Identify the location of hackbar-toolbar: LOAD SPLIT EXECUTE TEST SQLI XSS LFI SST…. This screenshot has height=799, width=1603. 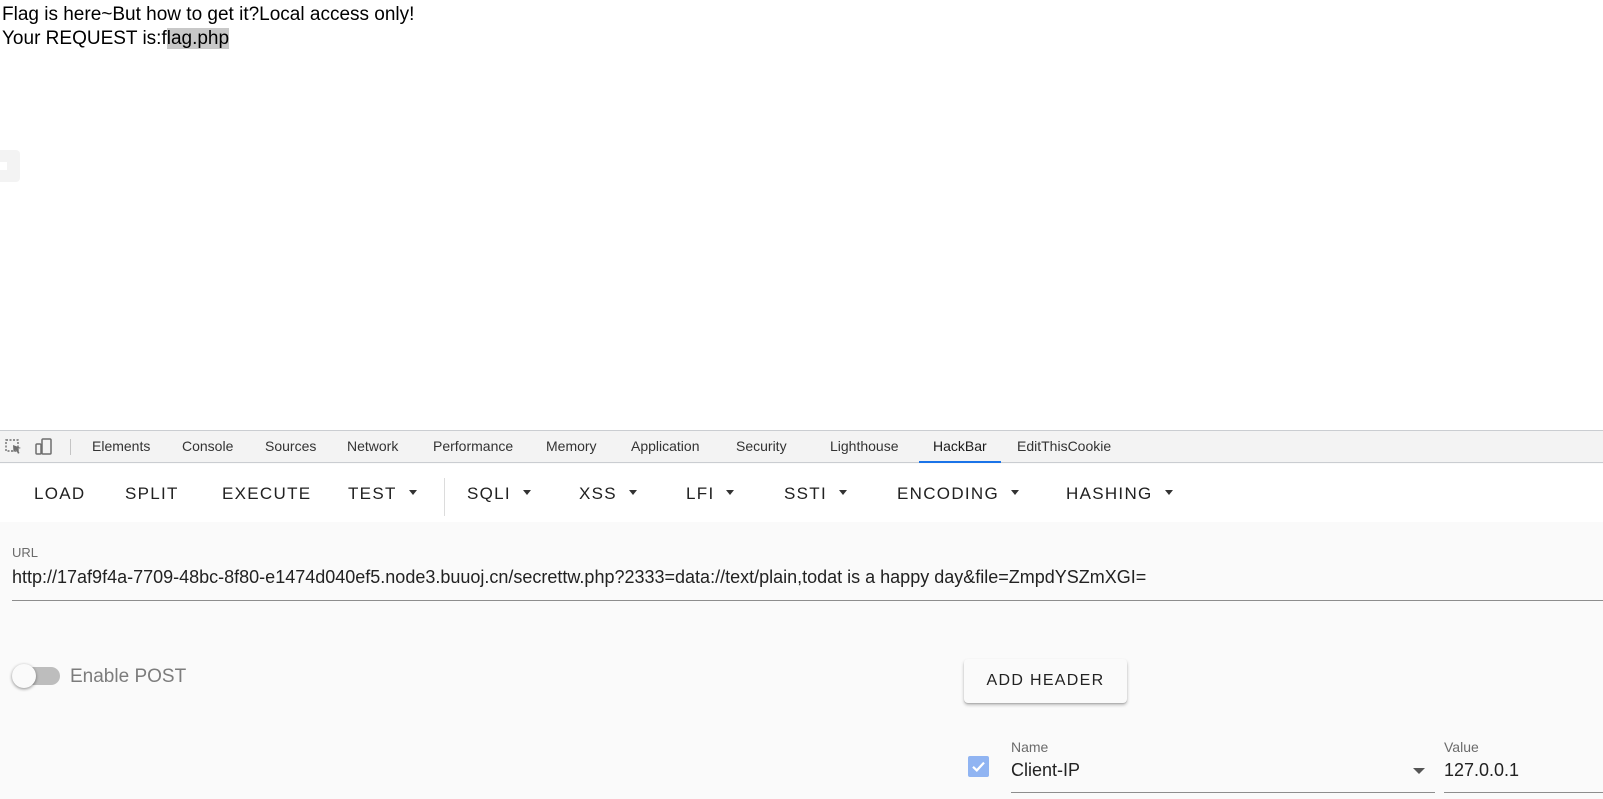
(801, 493).